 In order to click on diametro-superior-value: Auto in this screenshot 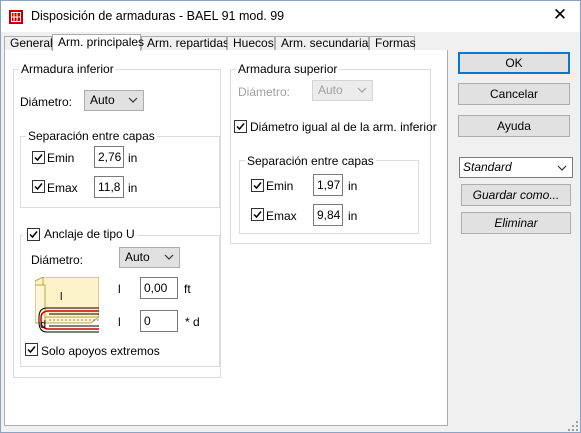, I will do `click(330, 90)`.